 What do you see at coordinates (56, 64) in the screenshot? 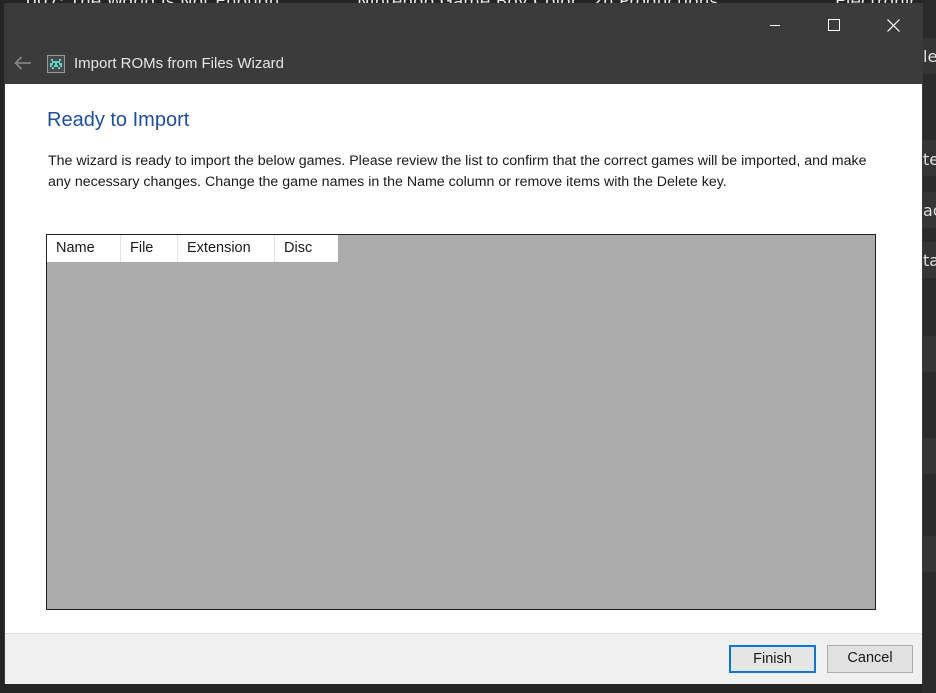
I see `space-invader-icon` at bounding box center [56, 64].